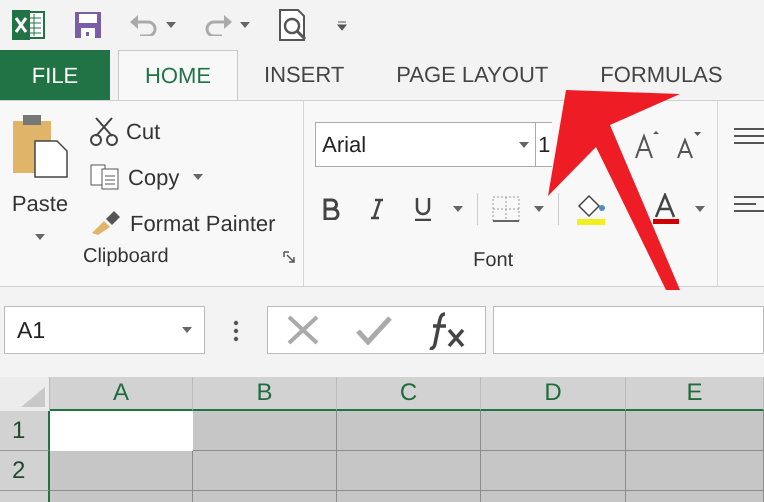 Image resolution: width=764 pixels, height=502 pixels. Describe the element at coordinates (29, 25) in the screenshot. I see `spreadsheet-logo-icon` at that location.